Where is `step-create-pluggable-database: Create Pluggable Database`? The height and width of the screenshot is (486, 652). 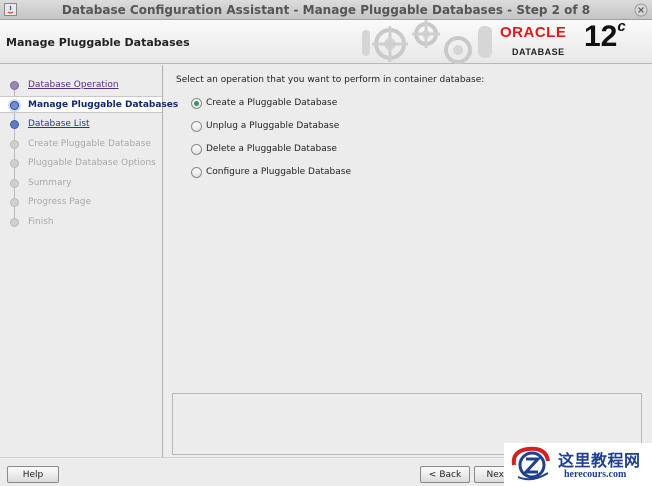
step-create-pluggable-database: Create Pluggable Database is located at coordinates (81, 144).